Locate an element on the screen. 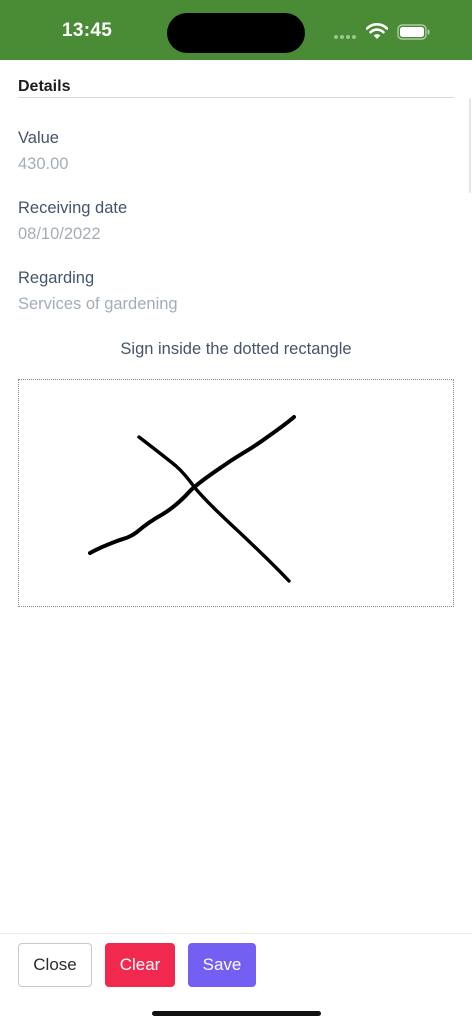 The image size is (472, 1024). signature-stroke is located at coordinates (192, 499).